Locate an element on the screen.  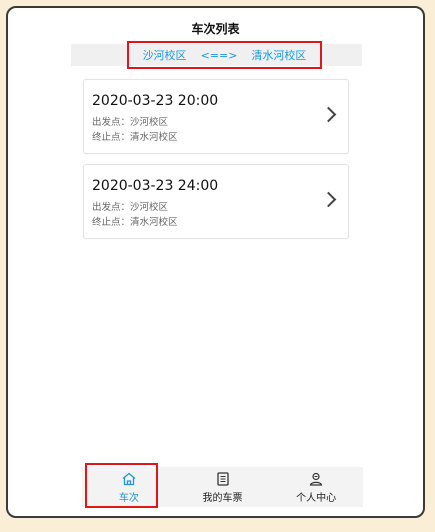
route-swap-arrow: <==> is located at coordinates (219, 55).